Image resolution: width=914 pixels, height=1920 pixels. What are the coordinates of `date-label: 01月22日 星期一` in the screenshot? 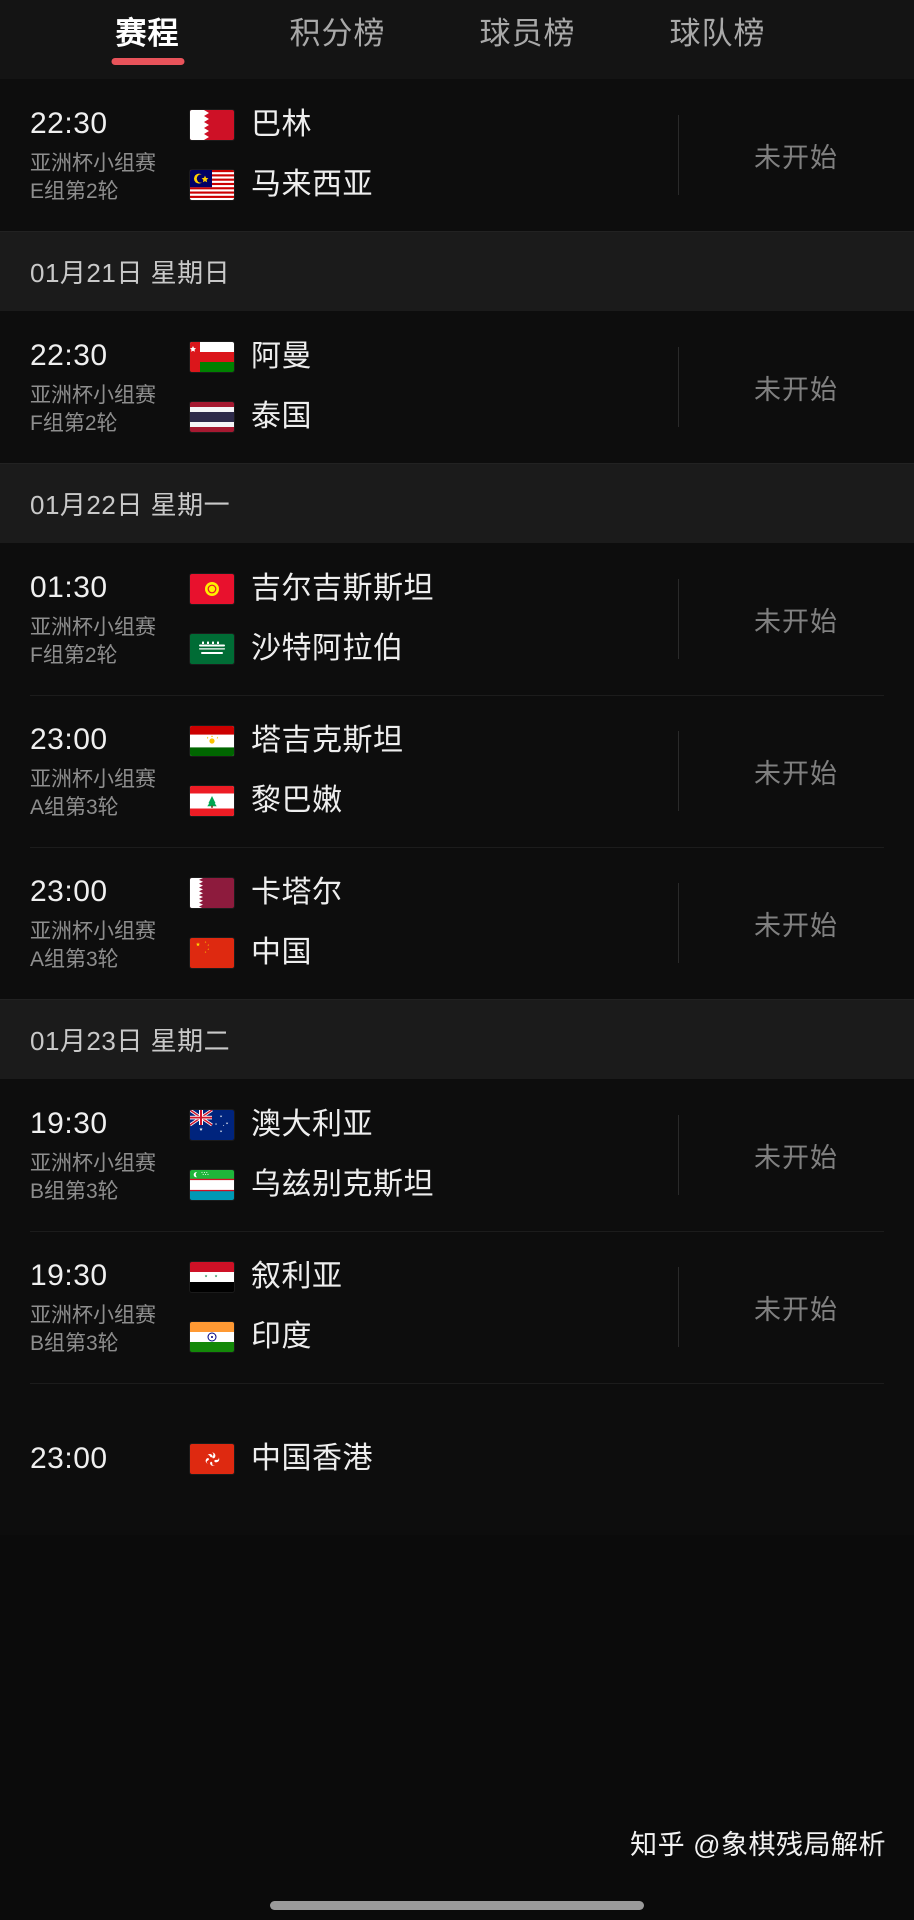 It's located at (130, 505).